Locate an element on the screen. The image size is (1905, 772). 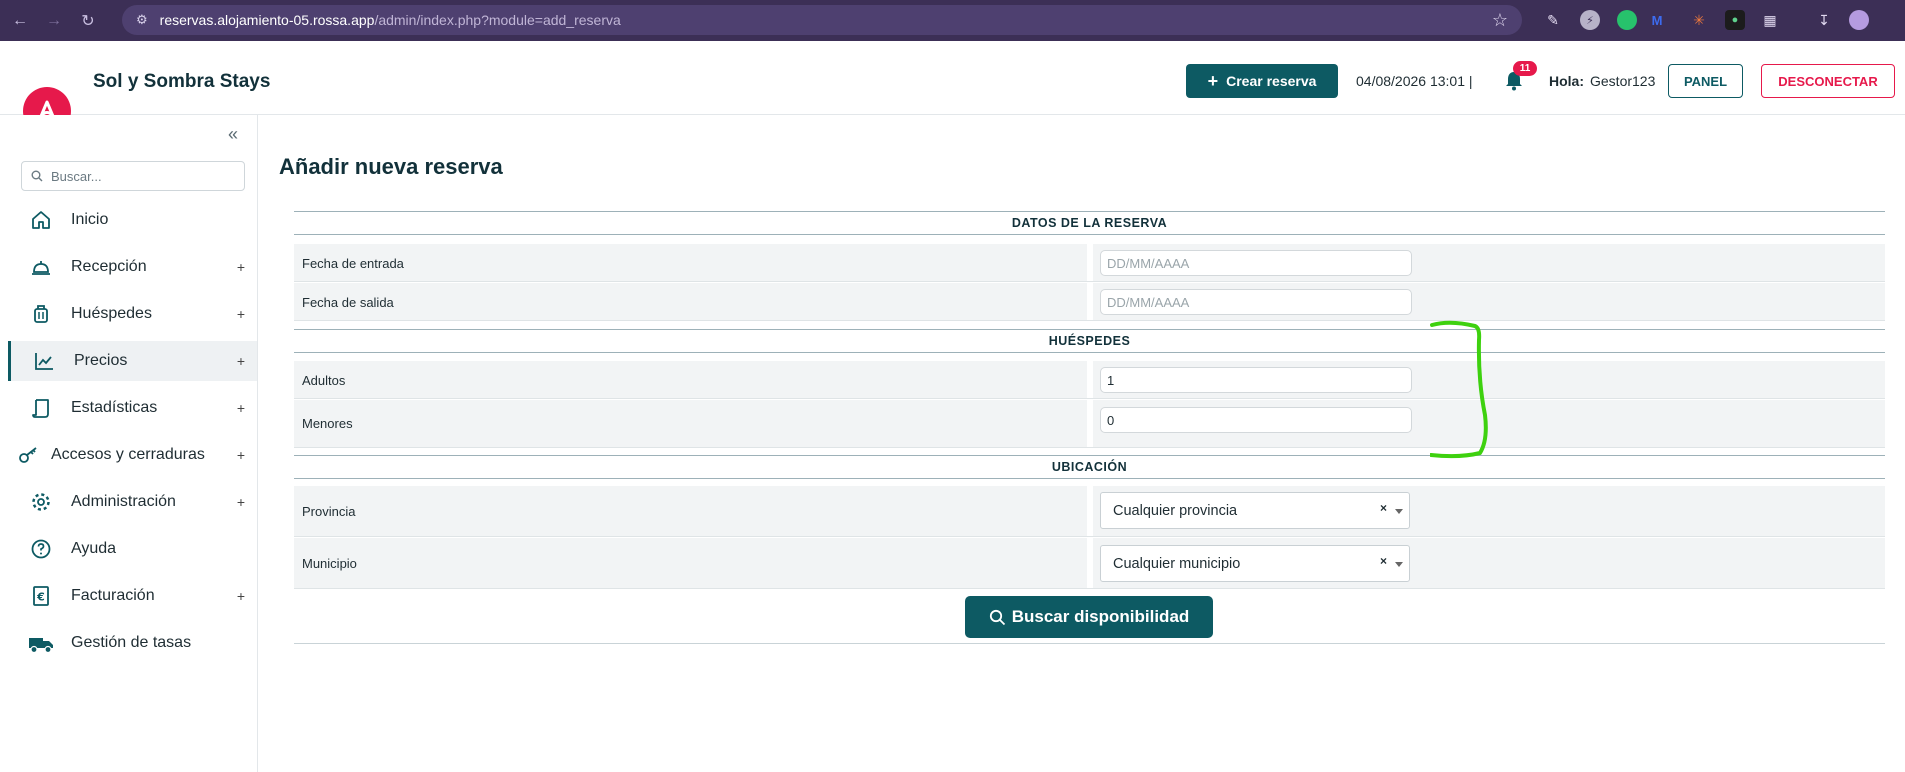
fecha-entrada-input: DD/MM/AAAA is located at coordinates (1256, 263).